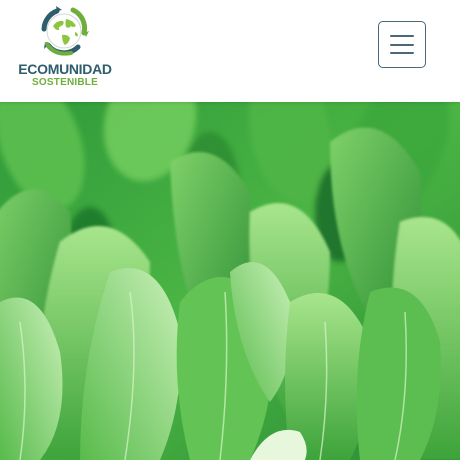 This screenshot has width=460, height=460. What do you see at coordinates (65, 31) in the screenshot?
I see `globe-recycle-icon` at bounding box center [65, 31].